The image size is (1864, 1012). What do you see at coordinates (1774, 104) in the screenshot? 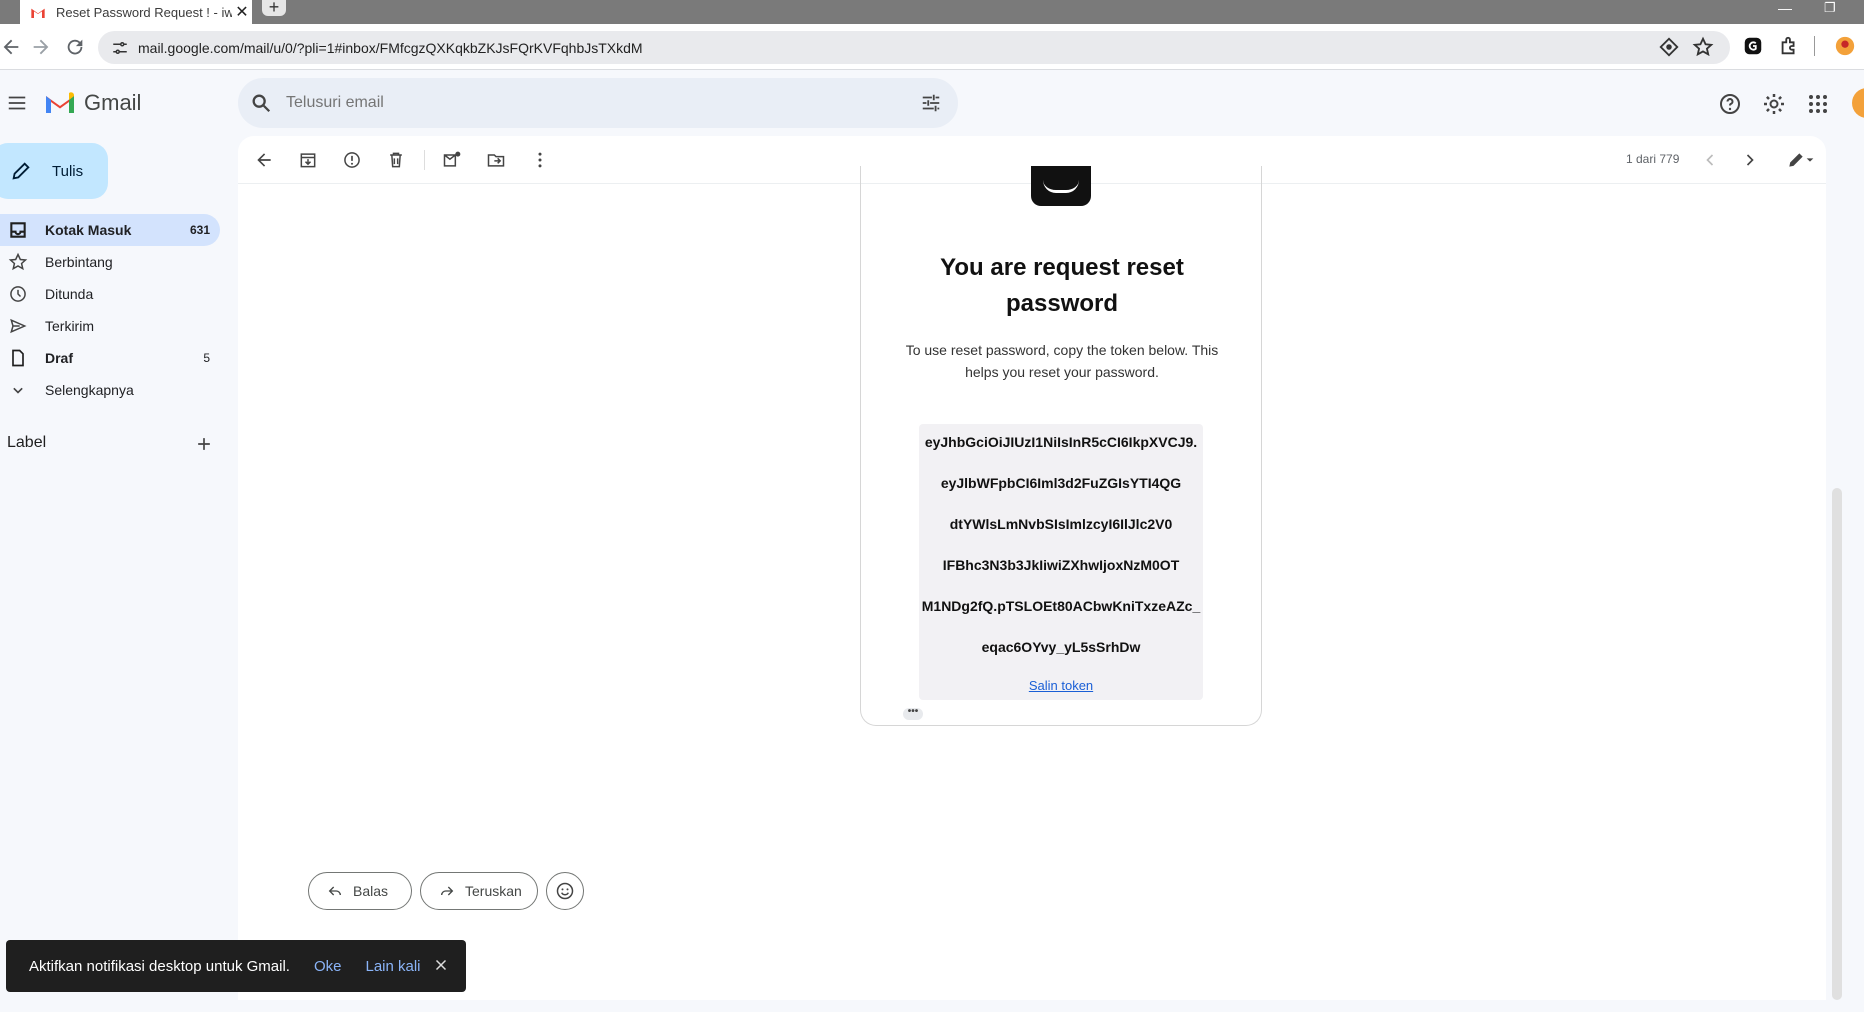
I see `settings-gear-icon` at bounding box center [1774, 104].